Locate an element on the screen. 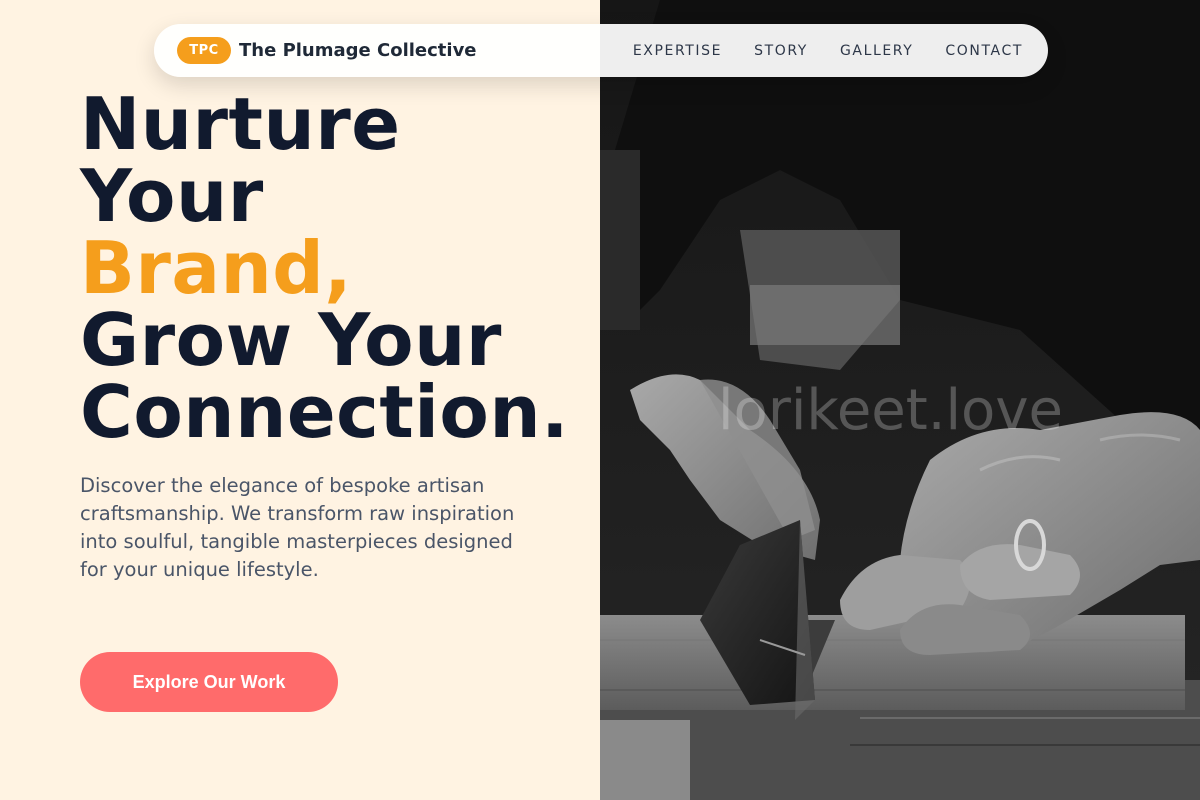 This screenshot has width=1200, height=800. logo-badge: TPC is located at coordinates (204, 50).